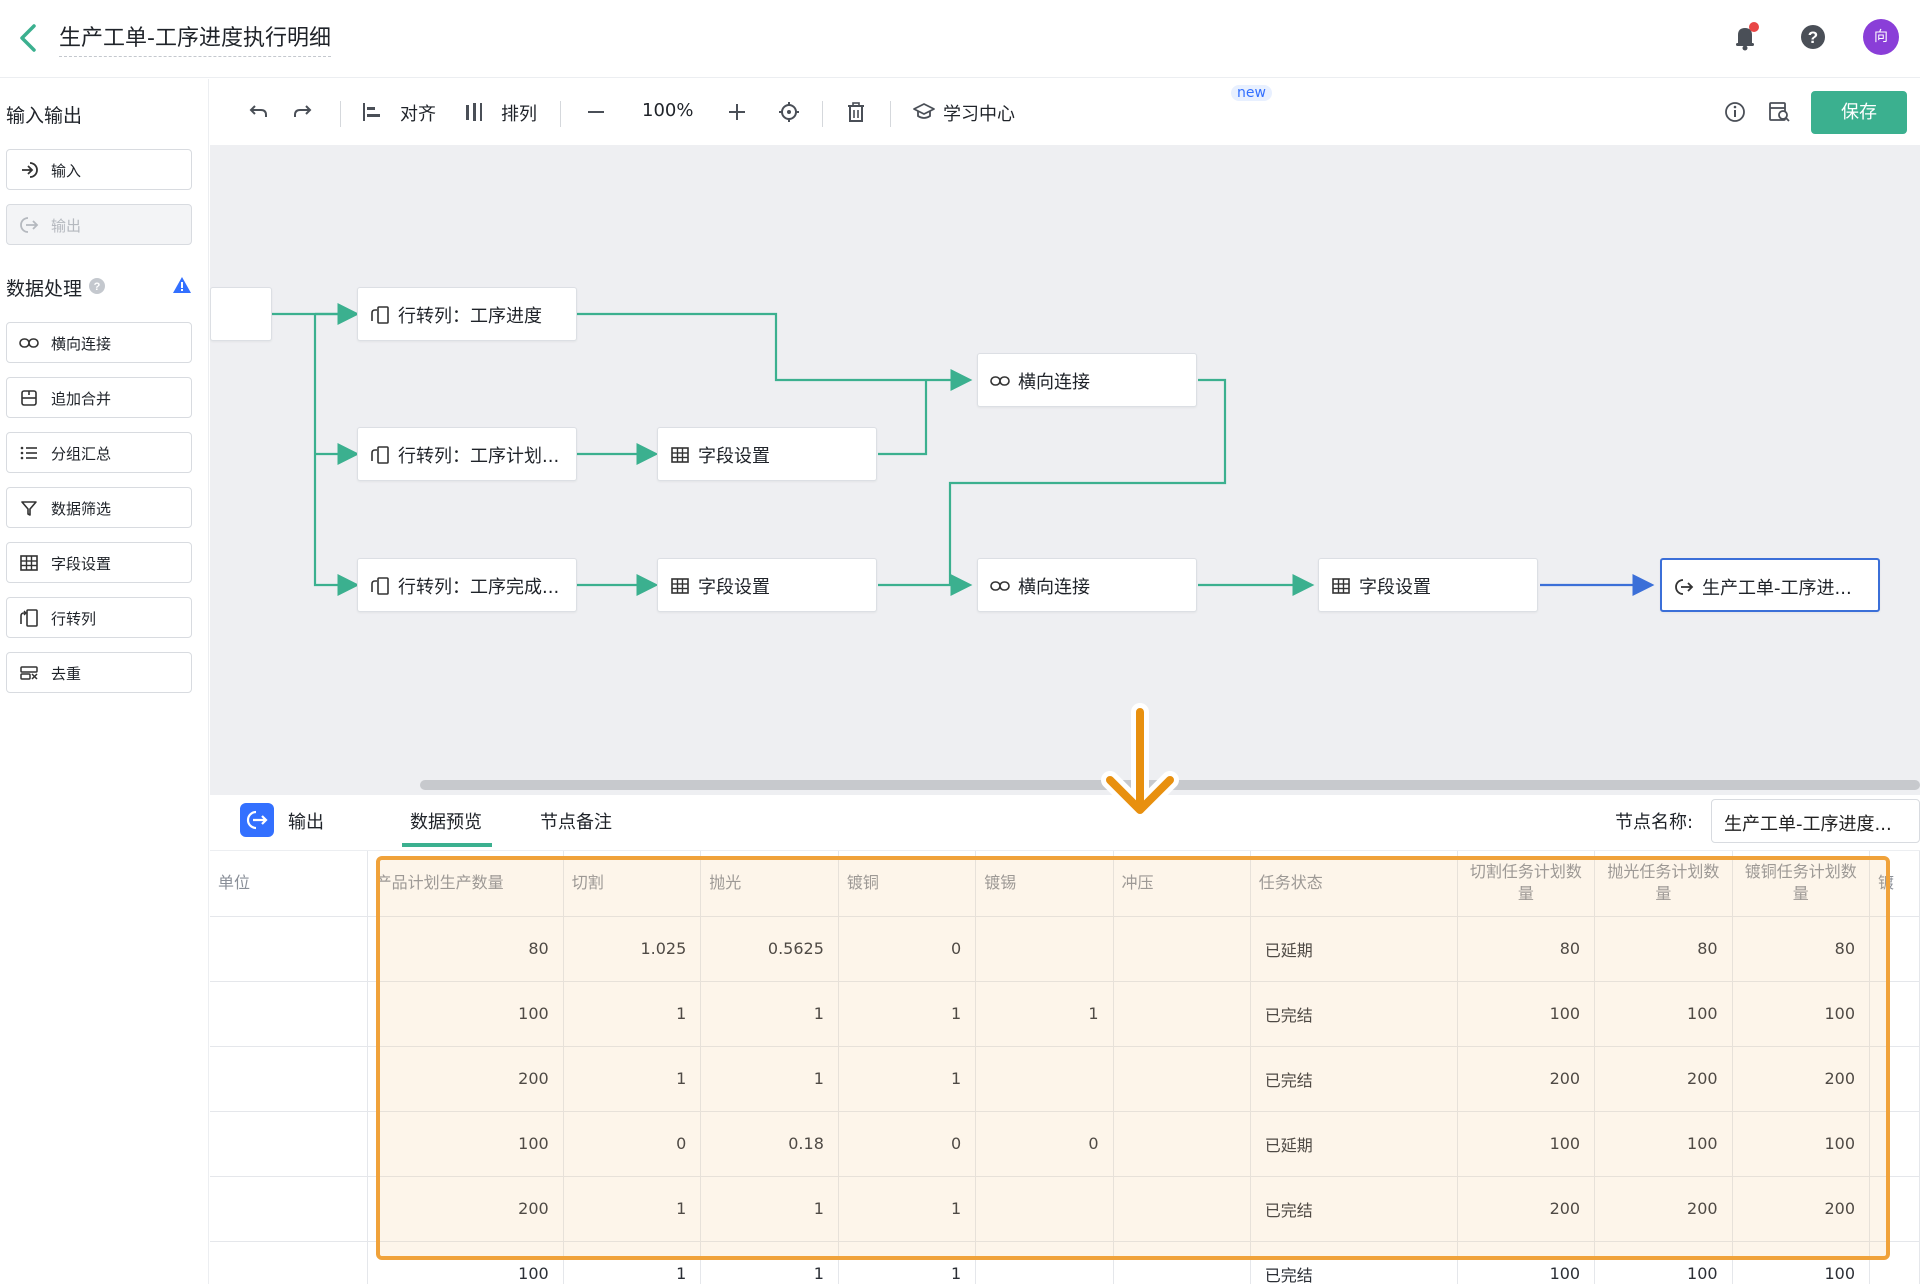 The image size is (1920, 1284). I want to click on output-icon, so click(1684, 587).